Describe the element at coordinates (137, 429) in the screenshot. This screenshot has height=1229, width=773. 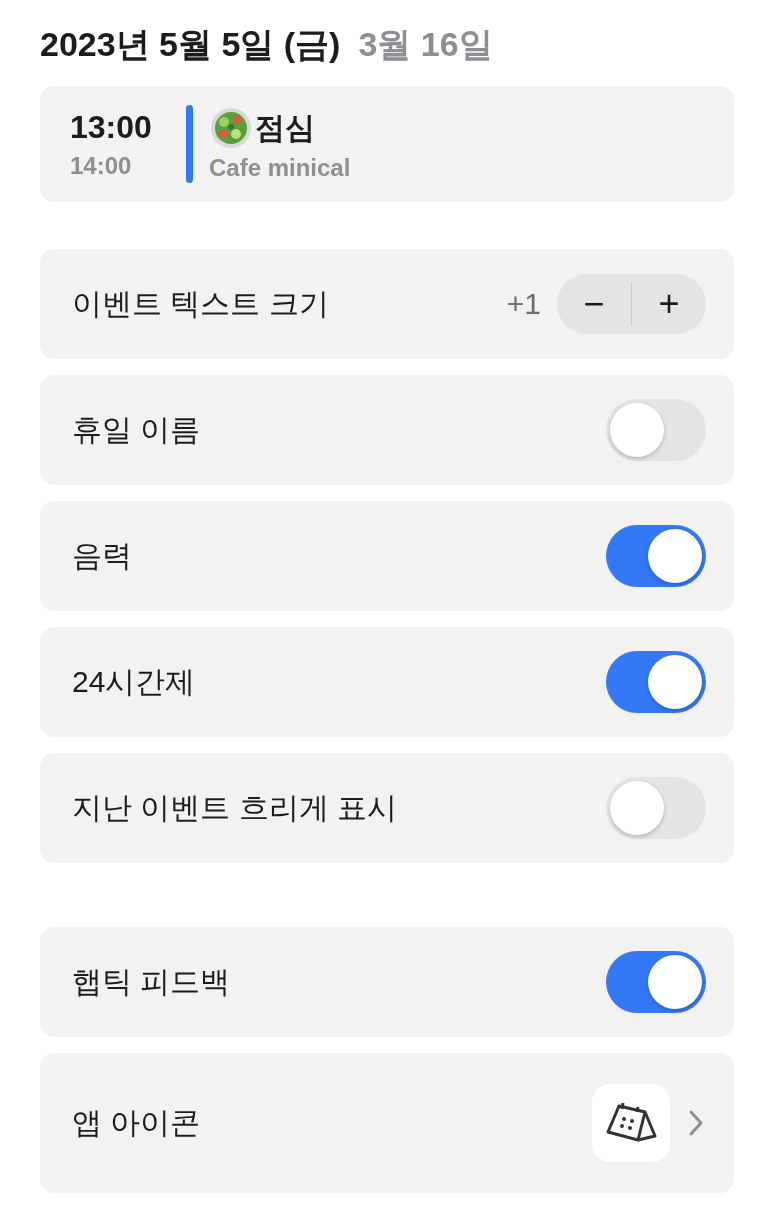
I see `setting-label: 휴일 이름` at that location.